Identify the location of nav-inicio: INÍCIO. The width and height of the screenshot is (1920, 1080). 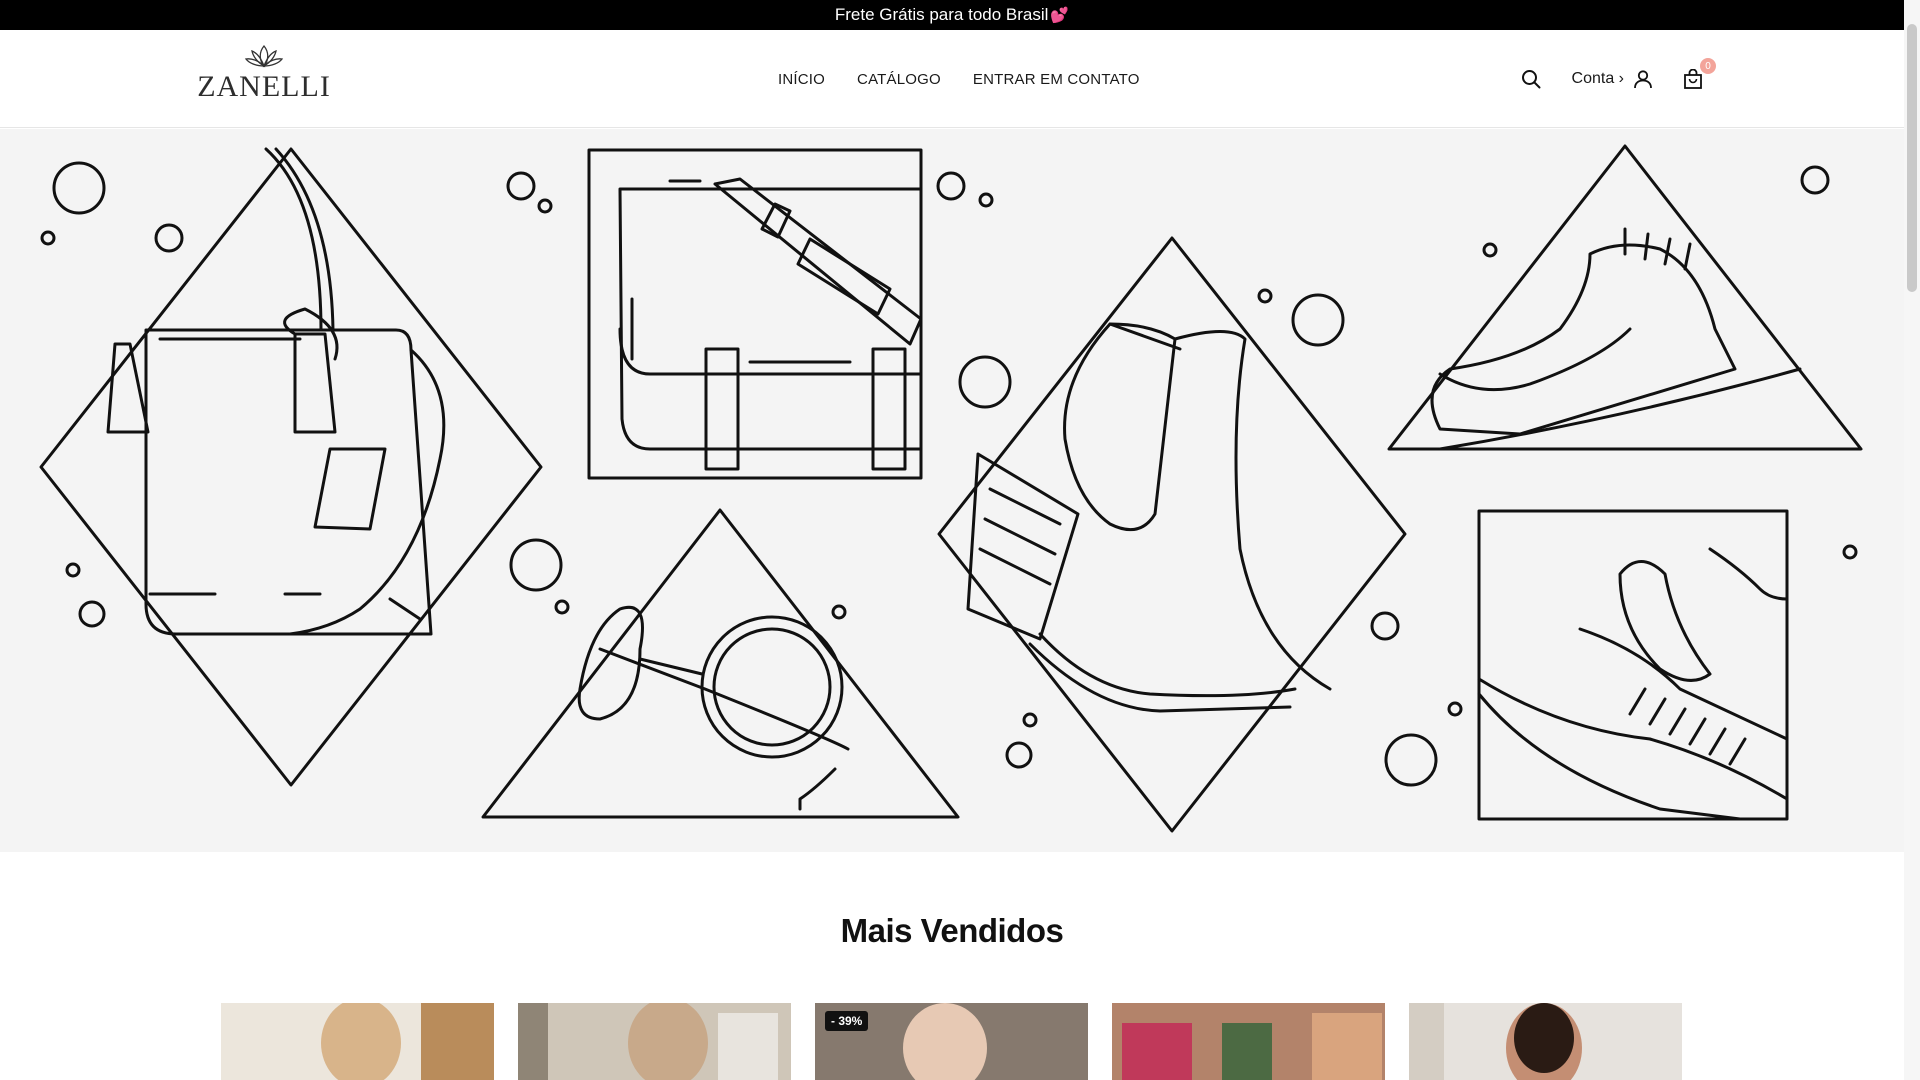
(801, 79).